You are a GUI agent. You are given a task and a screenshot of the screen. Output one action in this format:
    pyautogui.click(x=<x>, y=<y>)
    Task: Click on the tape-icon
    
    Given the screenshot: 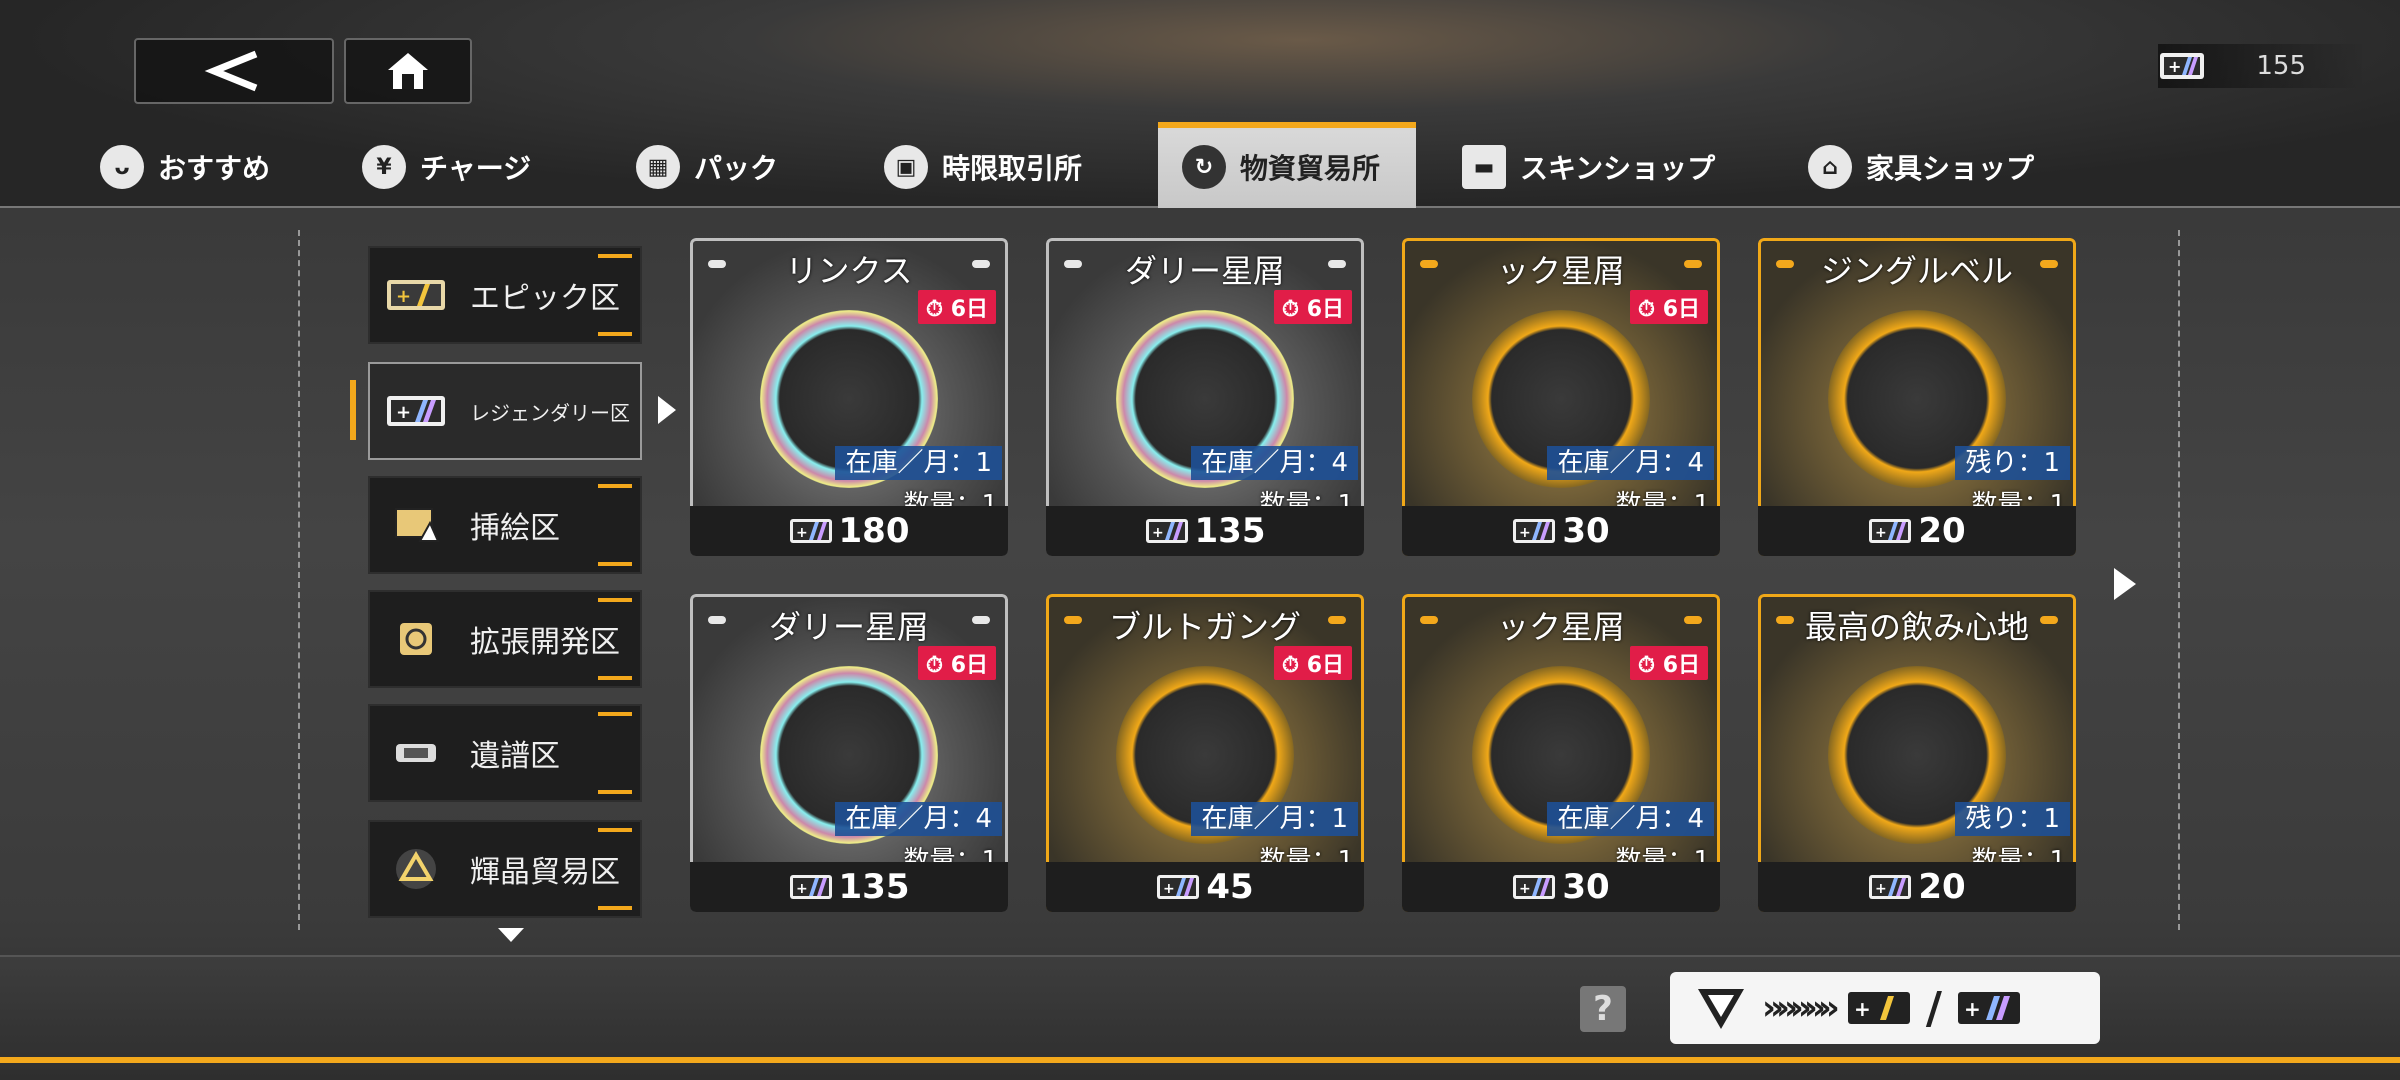 What is the action you would take?
    pyautogui.click(x=416, y=753)
    